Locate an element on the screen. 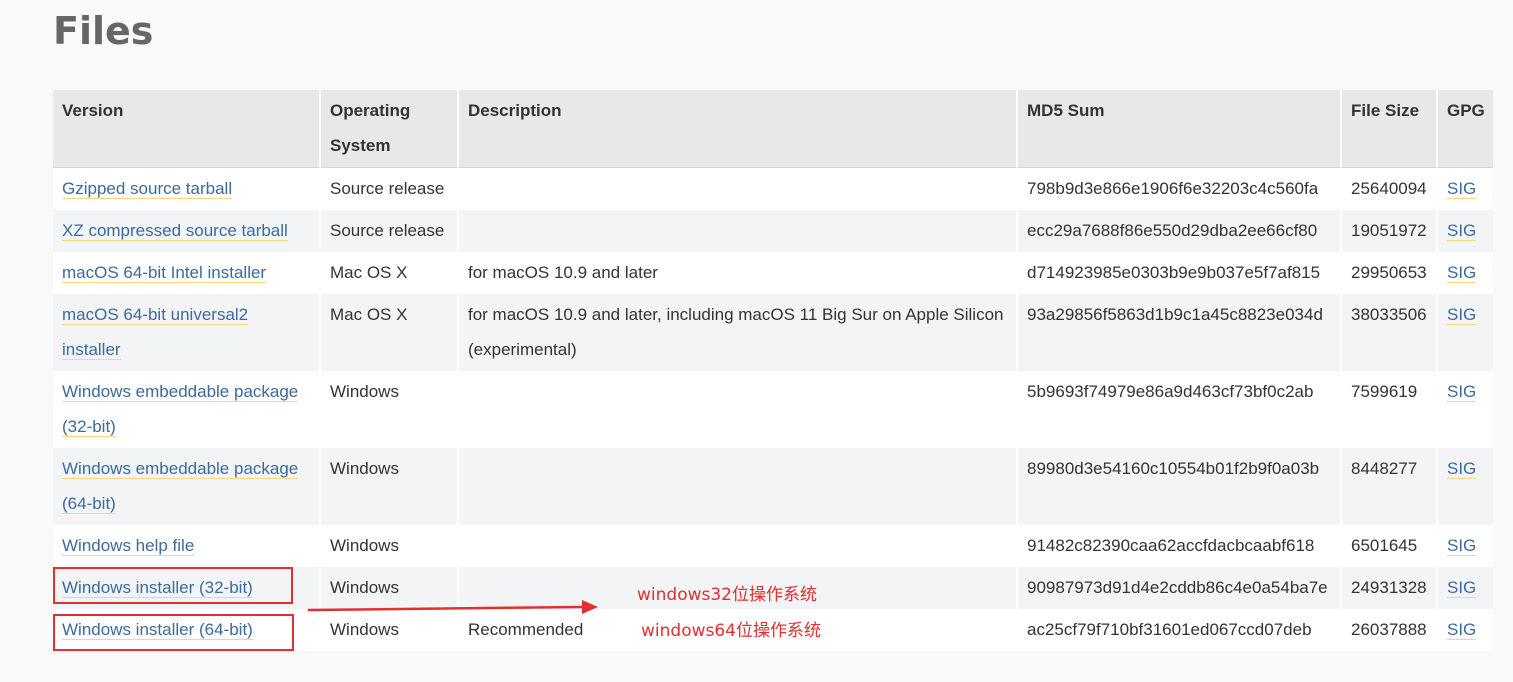  file-size-cell: 29950653 is located at coordinates (1390, 273).